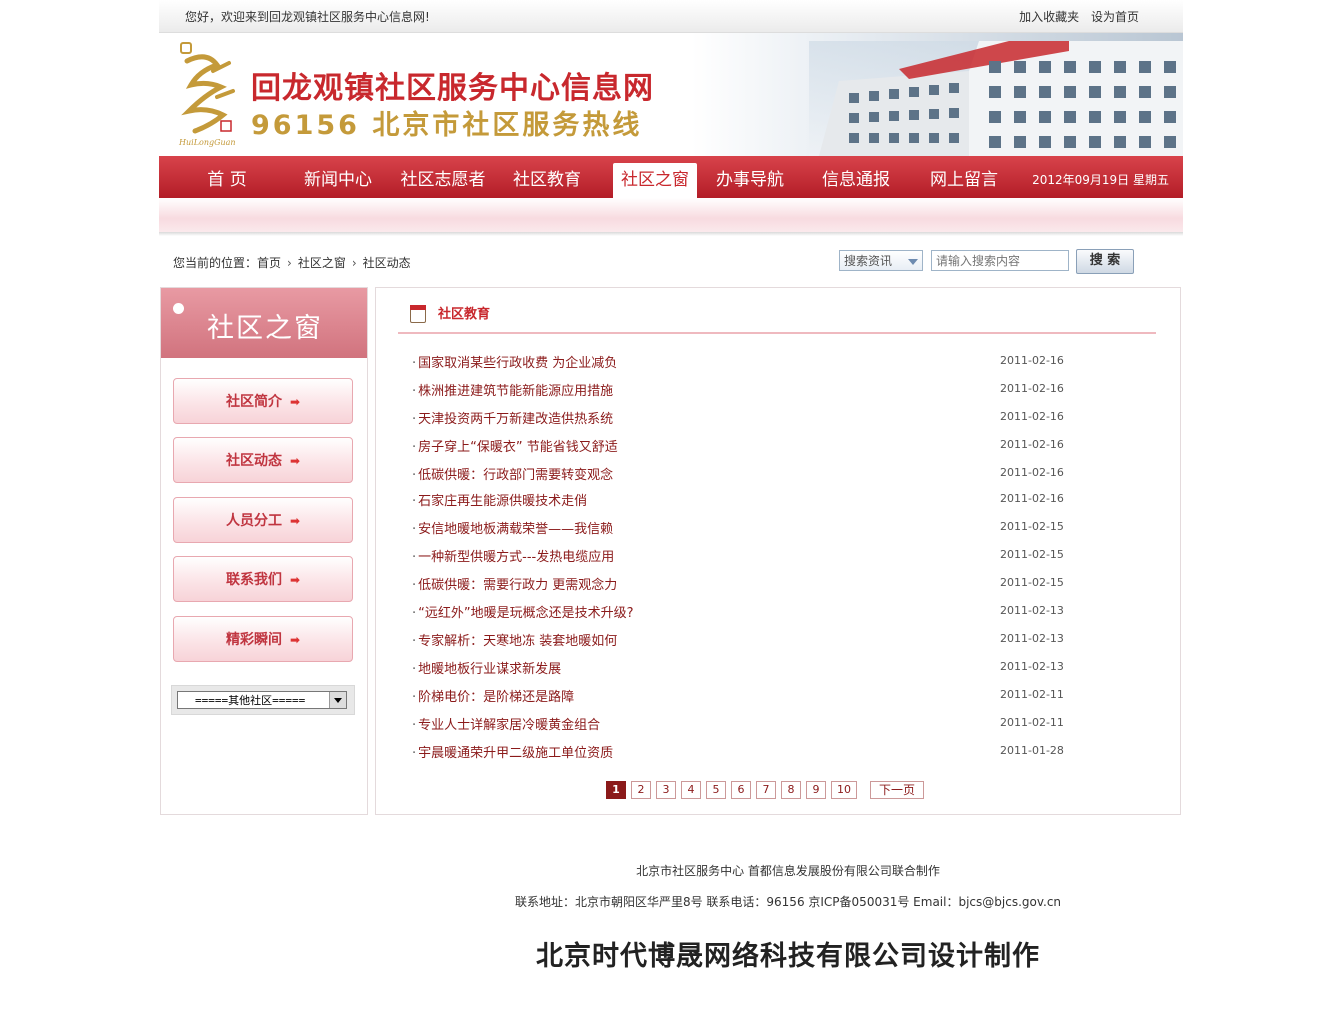 The width and height of the screenshot is (1332, 1018). What do you see at coordinates (791, 790) in the screenshot?
I see `page-link-8: 8` at bounding box center [791, 790].